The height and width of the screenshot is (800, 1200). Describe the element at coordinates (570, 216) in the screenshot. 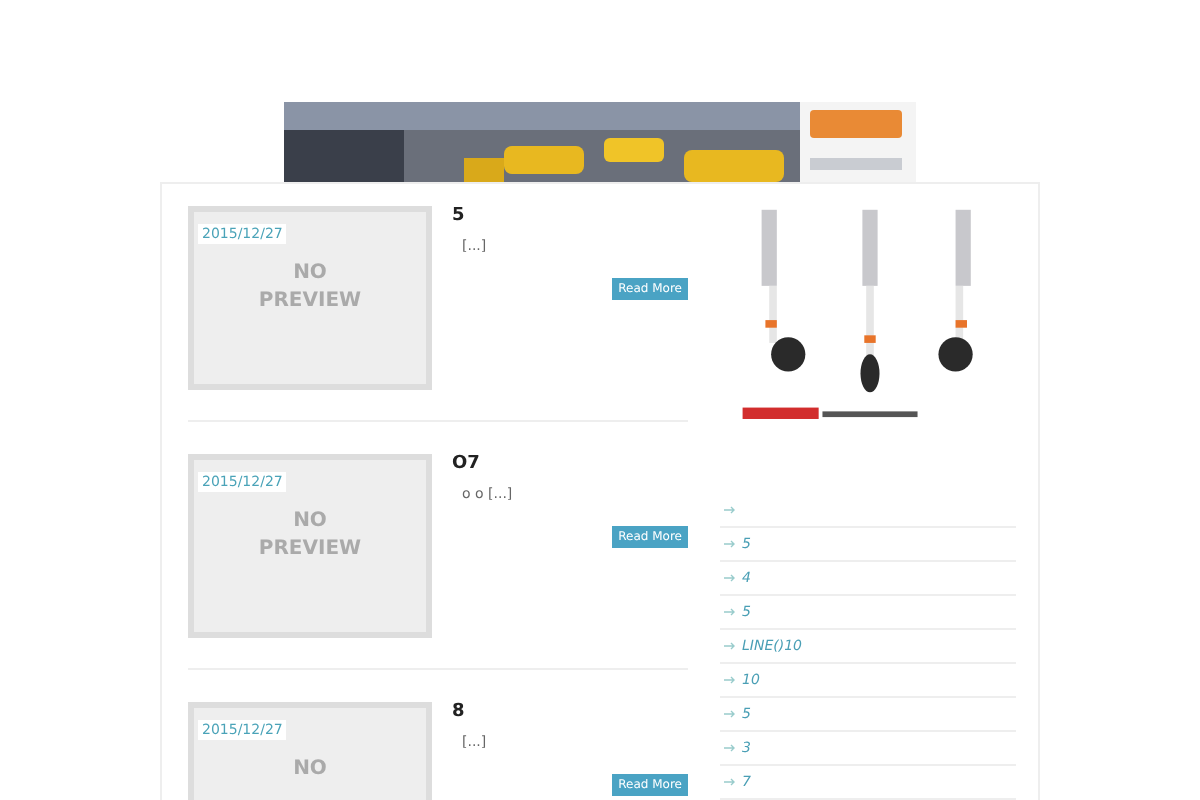

I see `post-title: 5` at that location.